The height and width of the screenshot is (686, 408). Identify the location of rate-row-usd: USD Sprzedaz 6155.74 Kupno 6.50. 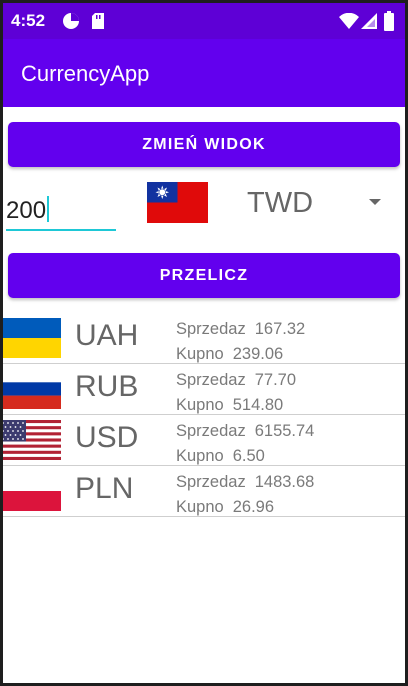
(204, 440).